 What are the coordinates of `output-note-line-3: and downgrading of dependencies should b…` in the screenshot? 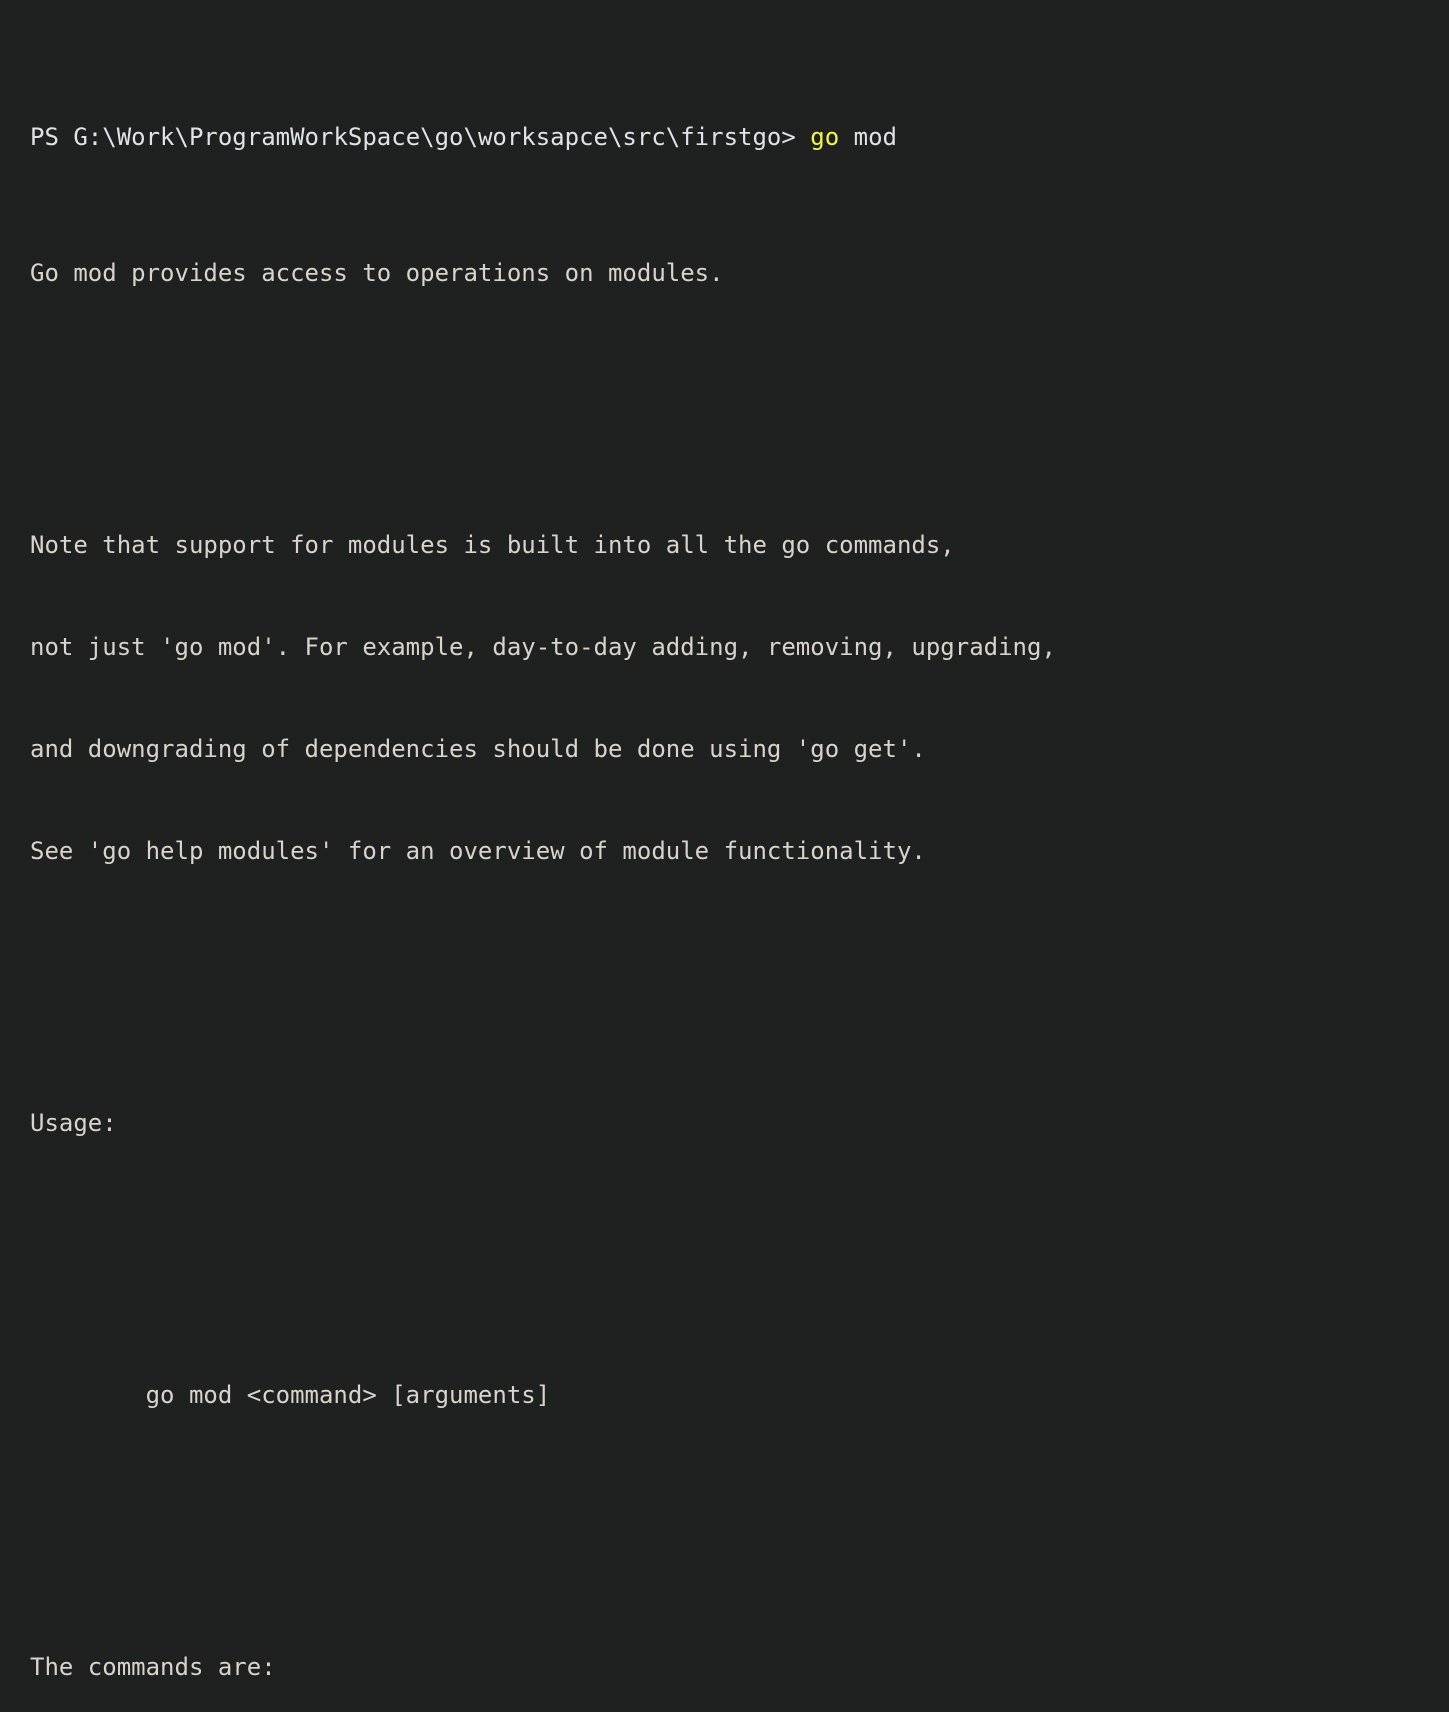 It's located at (478, 749).